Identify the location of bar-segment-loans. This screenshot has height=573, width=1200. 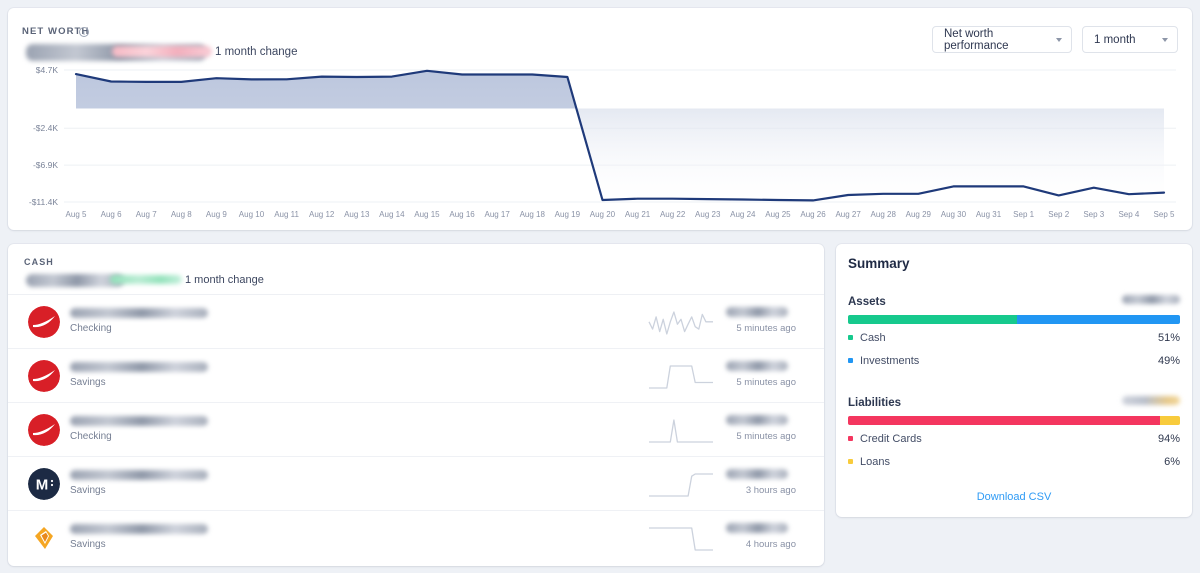
(1170, 420).